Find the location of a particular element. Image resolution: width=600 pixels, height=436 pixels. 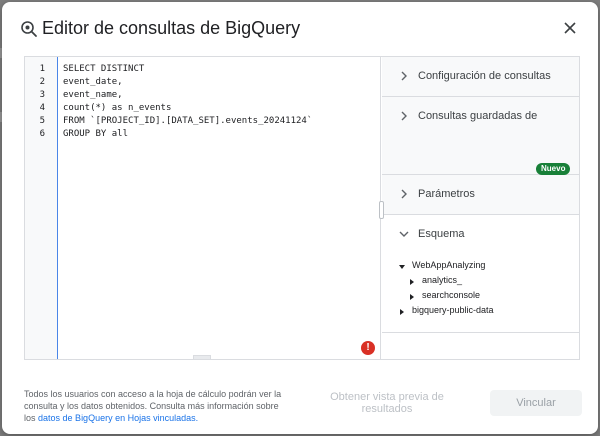

section-saved-queries-header: Consultas guardadas de is located at coordinates (480, 116).